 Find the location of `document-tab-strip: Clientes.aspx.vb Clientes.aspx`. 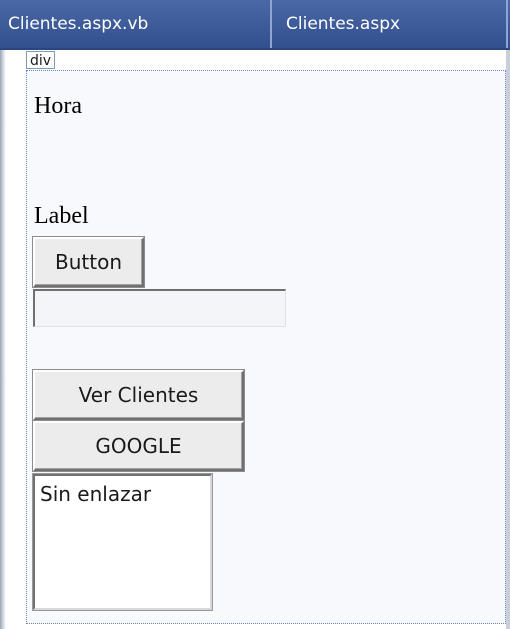

document-tab-strip: Clientes.aspx.vb Clientes.aspx is located at coordinates (255, 25).